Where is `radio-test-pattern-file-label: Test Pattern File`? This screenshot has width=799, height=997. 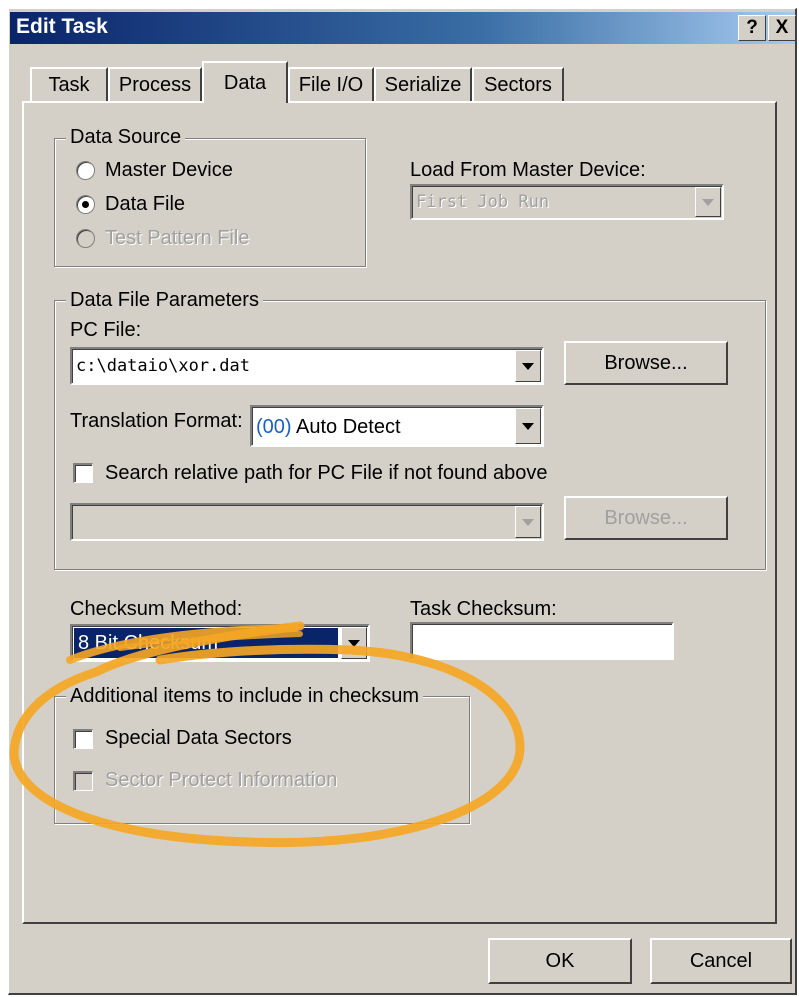 radio-test-pattern-file-label: Test Pattern File is located at coordinates (177, 238).